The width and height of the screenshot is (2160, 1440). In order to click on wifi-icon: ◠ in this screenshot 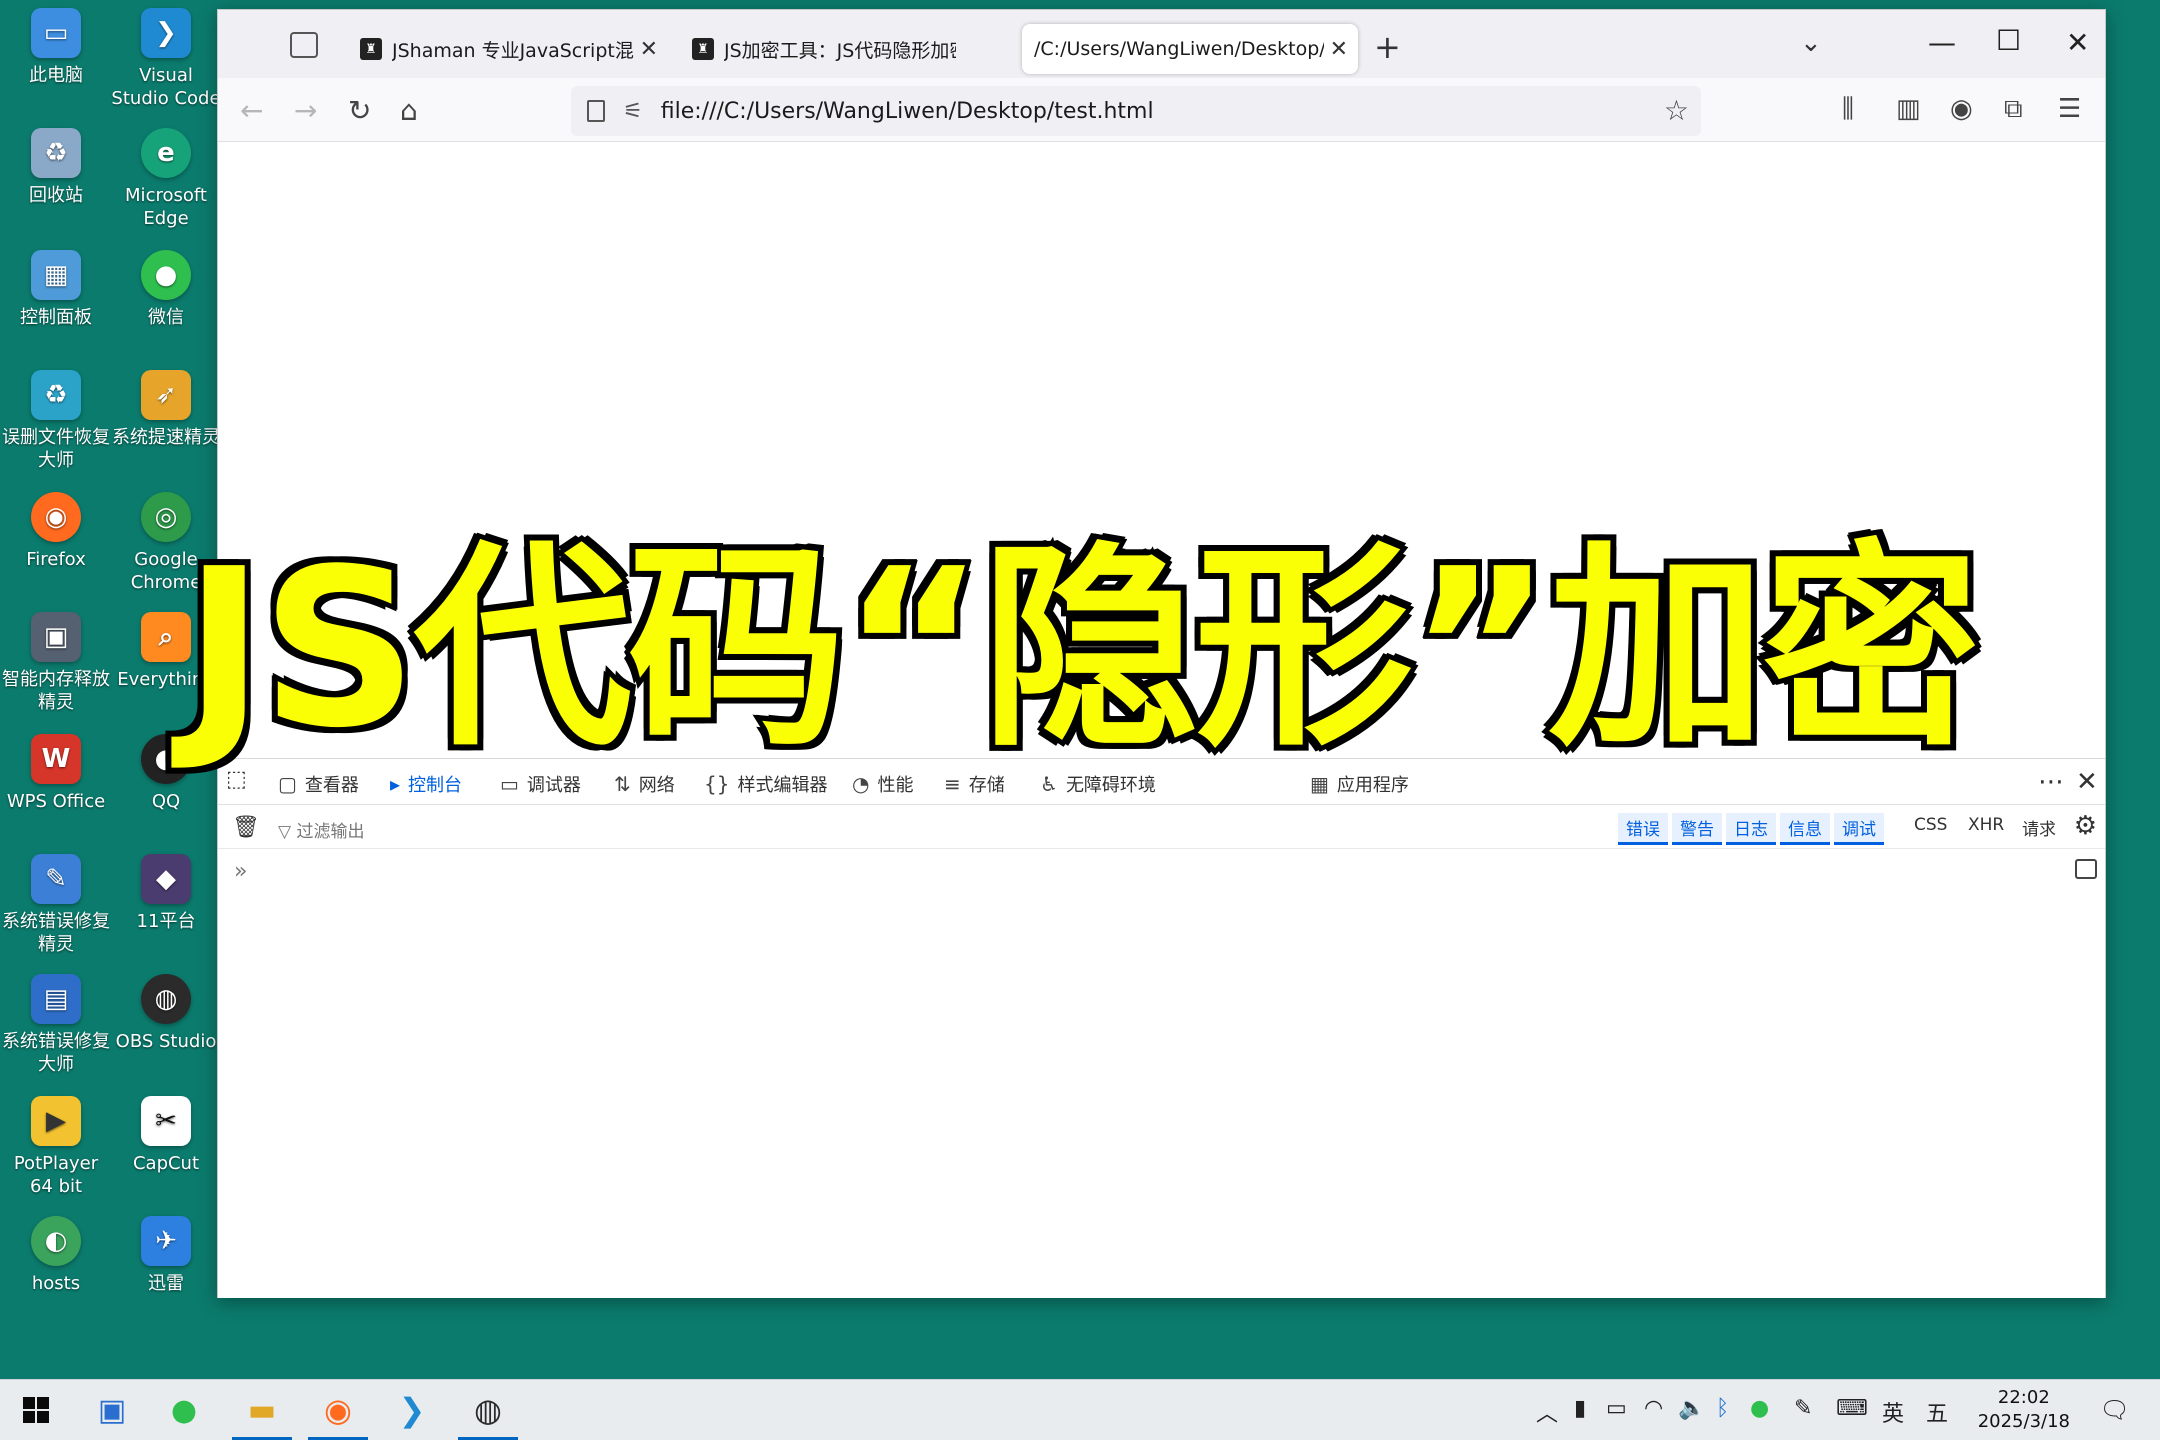, I will do `click(1653, 1408)`.